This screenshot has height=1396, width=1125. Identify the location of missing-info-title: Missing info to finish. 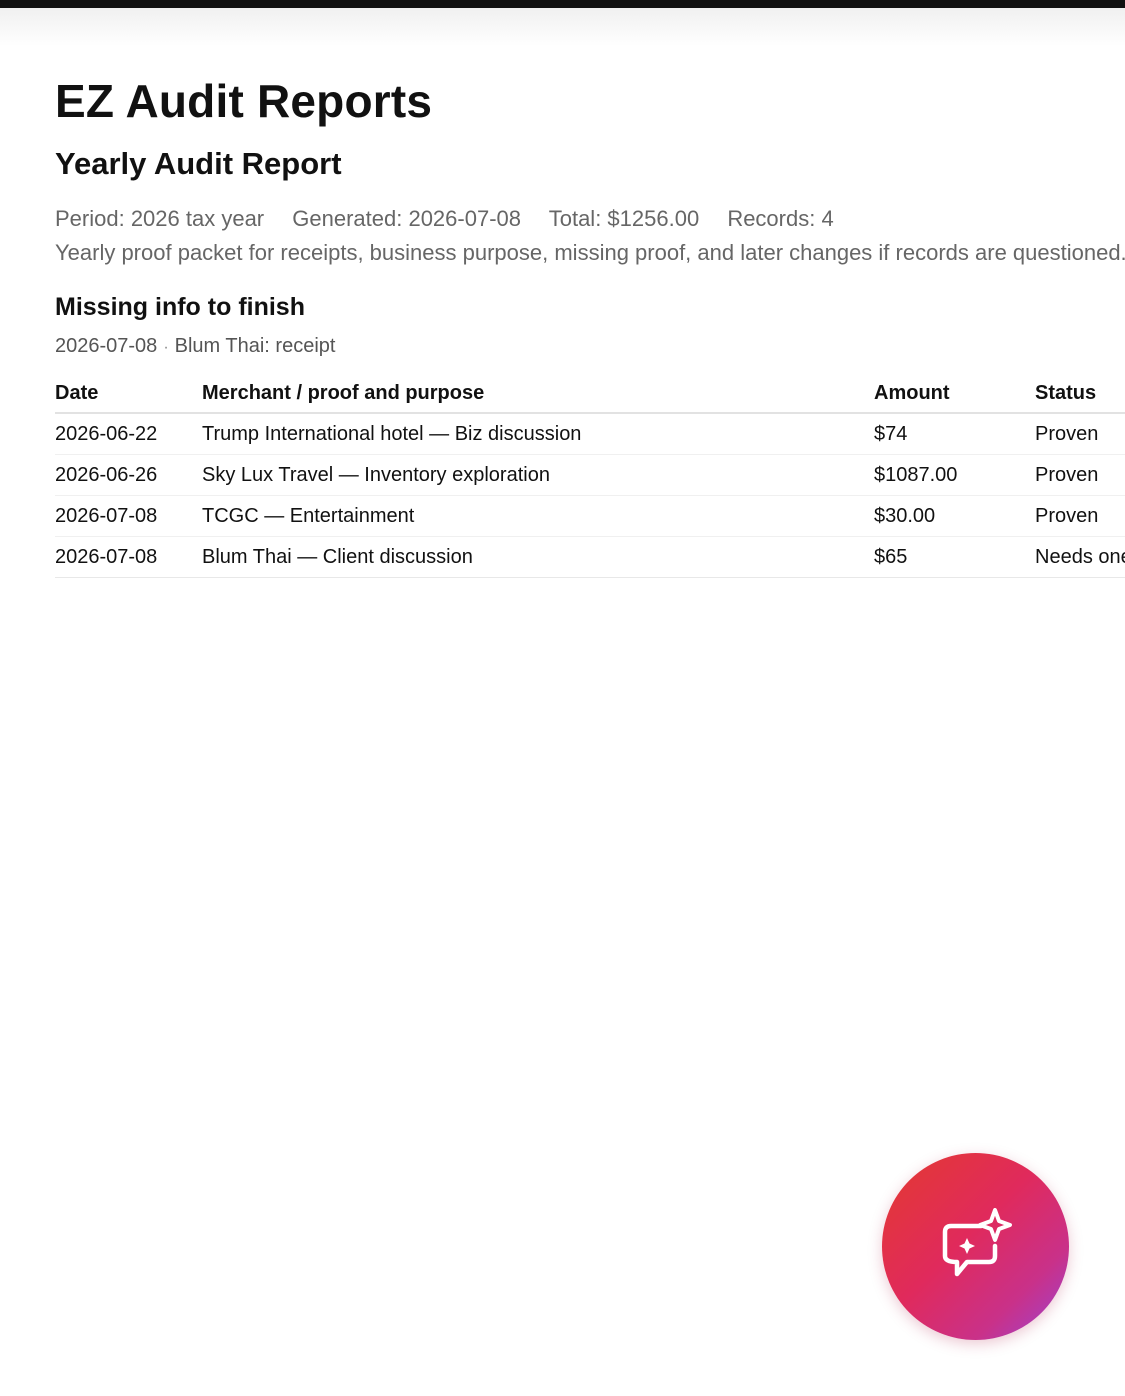
(180, 307).